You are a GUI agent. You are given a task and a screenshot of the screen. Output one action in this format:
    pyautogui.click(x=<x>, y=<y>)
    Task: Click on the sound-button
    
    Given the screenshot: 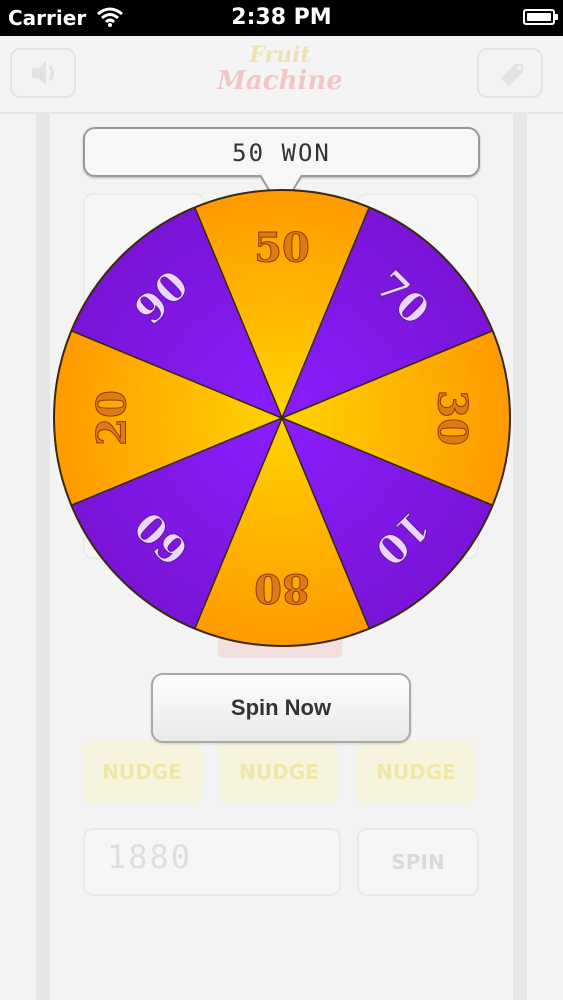 What is the action you would take?
    pyautogui.click(x=43, y=73)
    